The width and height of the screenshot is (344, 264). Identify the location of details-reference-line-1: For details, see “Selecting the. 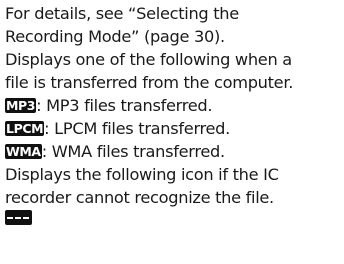
(122, 13).